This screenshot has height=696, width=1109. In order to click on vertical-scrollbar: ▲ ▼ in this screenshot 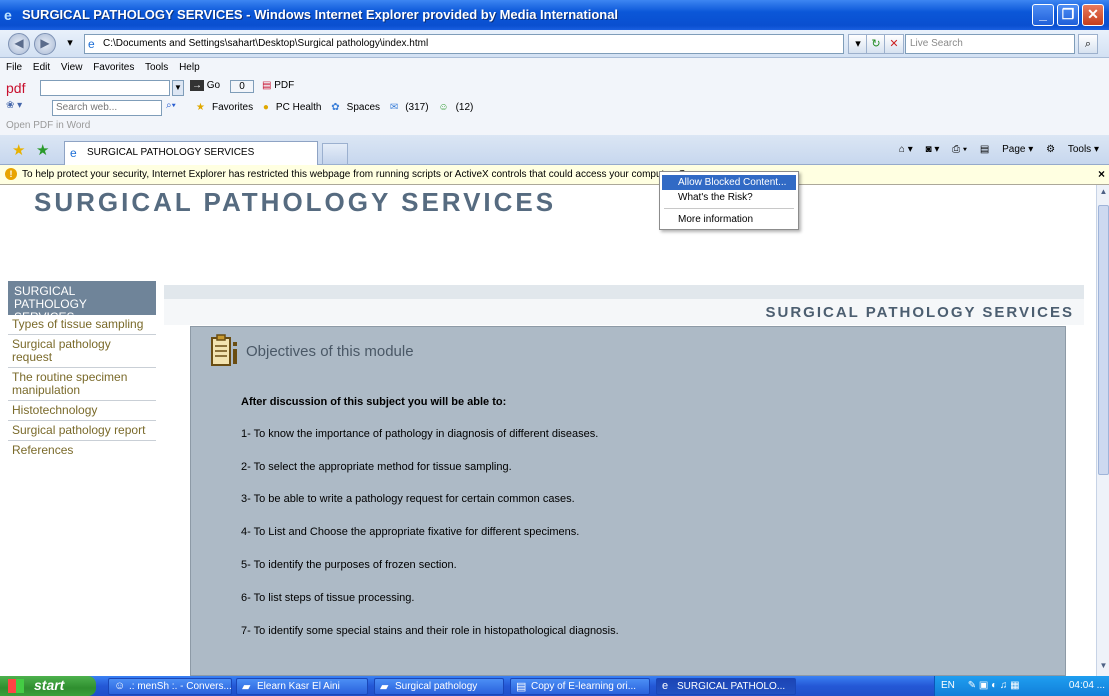, I will do `click(1102, 430)`.